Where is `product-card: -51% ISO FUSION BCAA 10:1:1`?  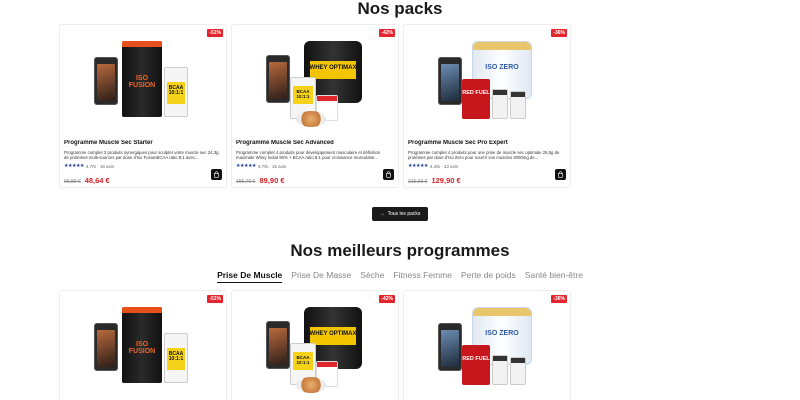
product-card: -51% ISO FUSION BCAA 10:1:1 is located at coordinates (143, 345).